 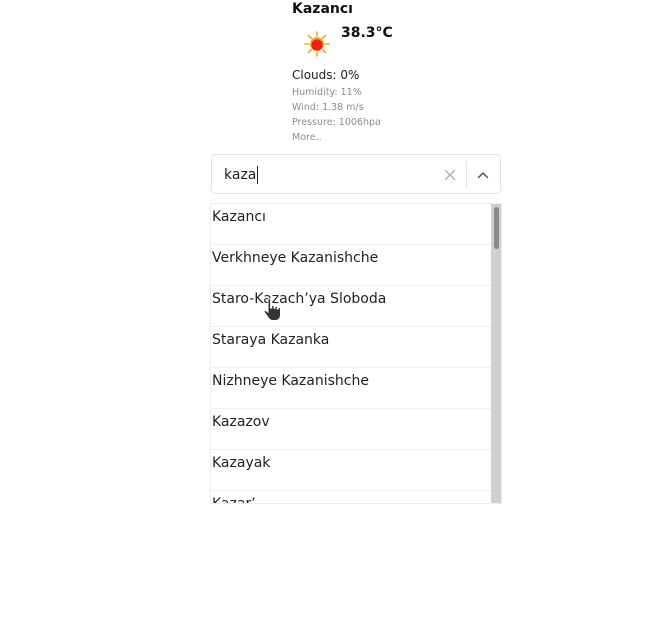 What do you see at coordinates (328, 107) in the screenshot?
I see `wind-text: Wind: 1.38 m/s` at bounding box center [328, 107].